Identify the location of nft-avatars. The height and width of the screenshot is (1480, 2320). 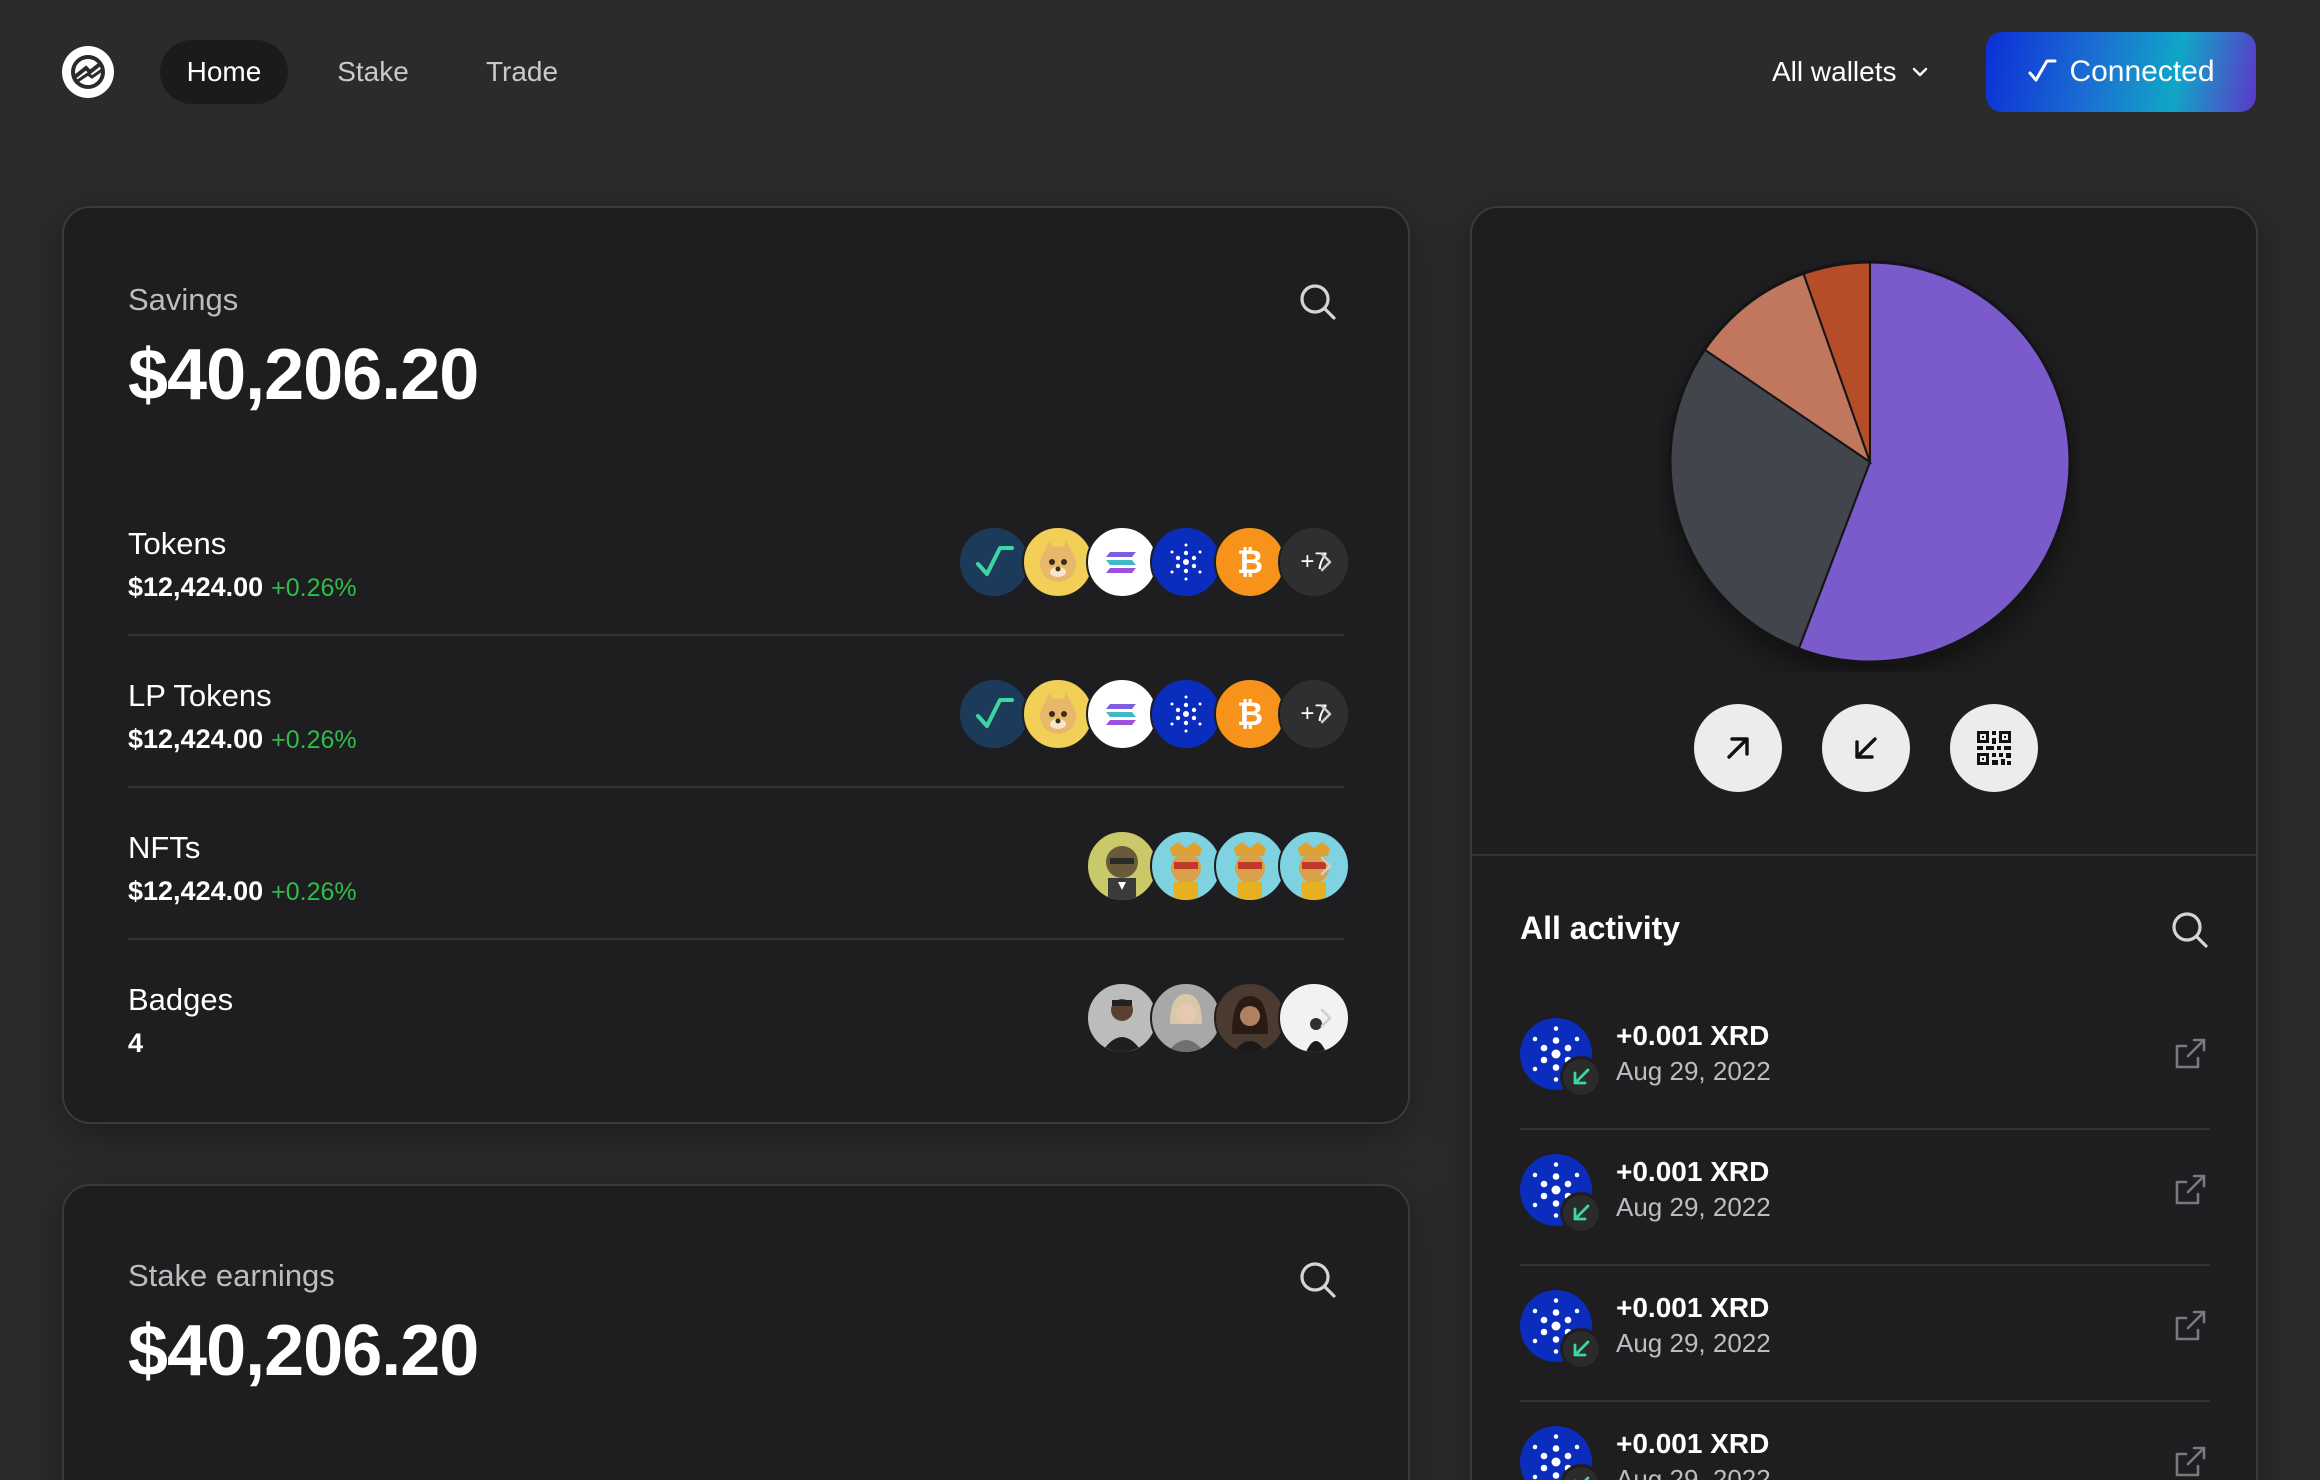
(1218, 866).